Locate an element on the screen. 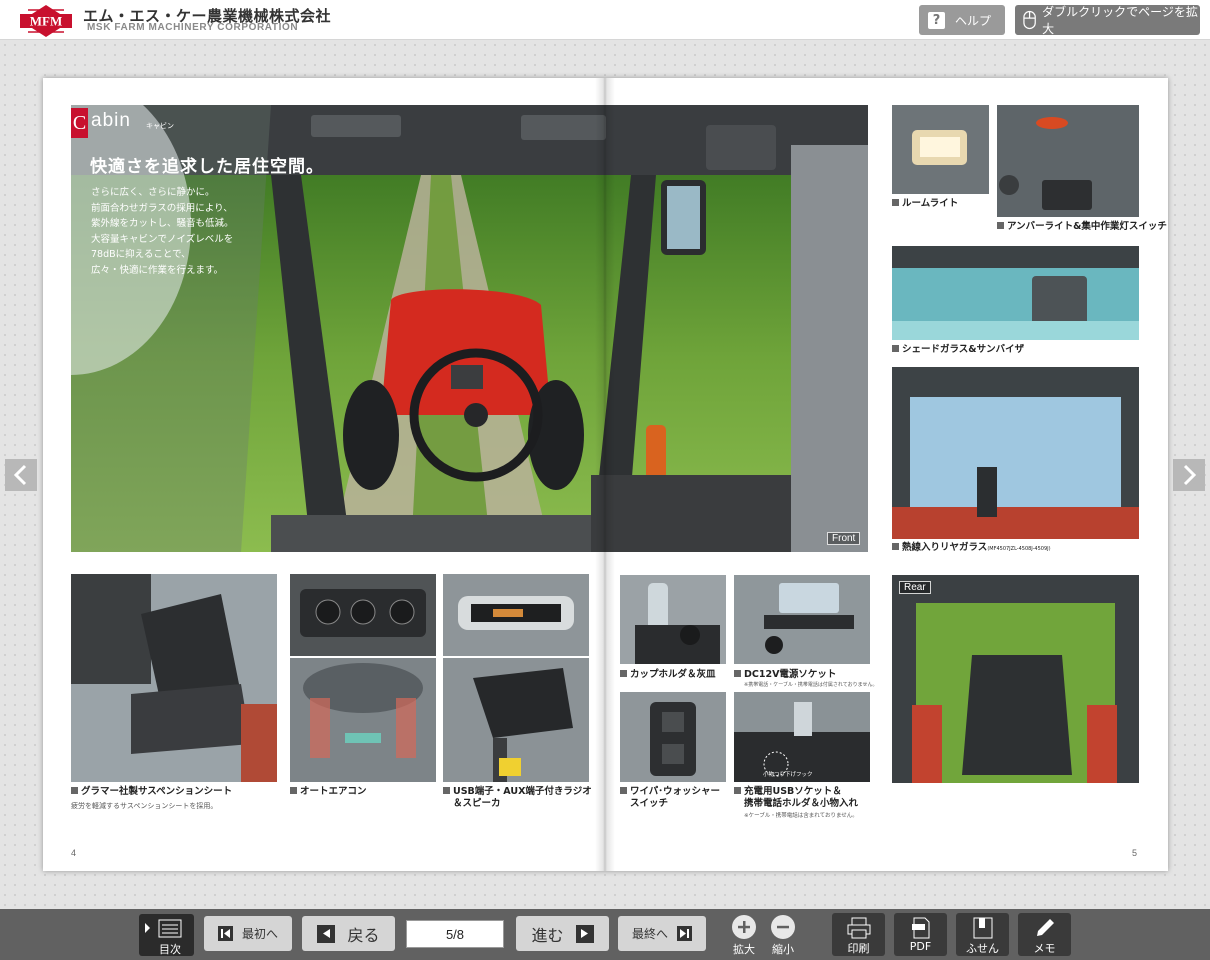 This screenshot has width=1210, height=960. radio-photo is located at coordinates (516, 615).